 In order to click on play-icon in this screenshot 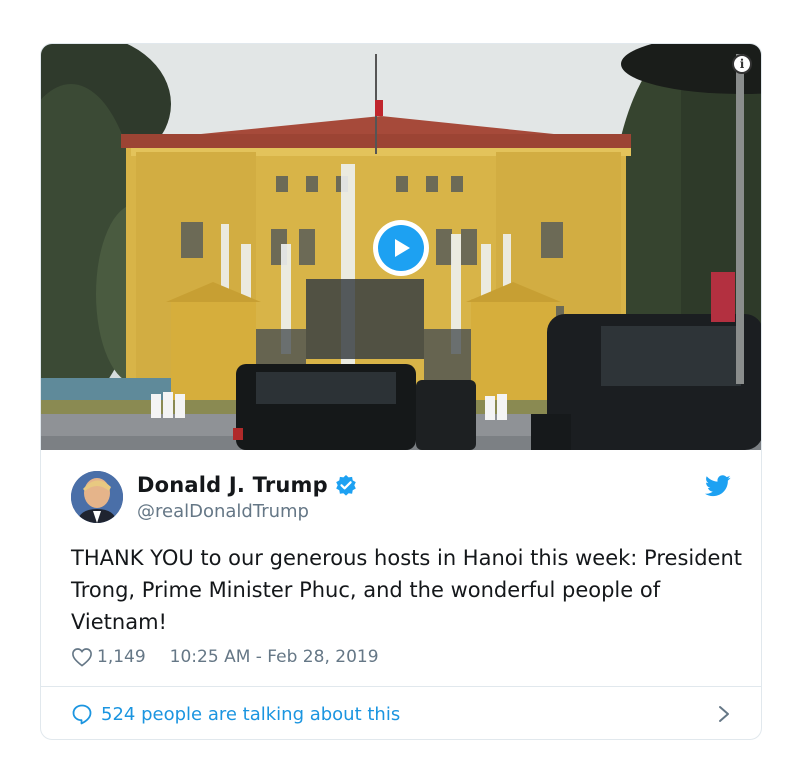, I will do `click(401, 248)`.